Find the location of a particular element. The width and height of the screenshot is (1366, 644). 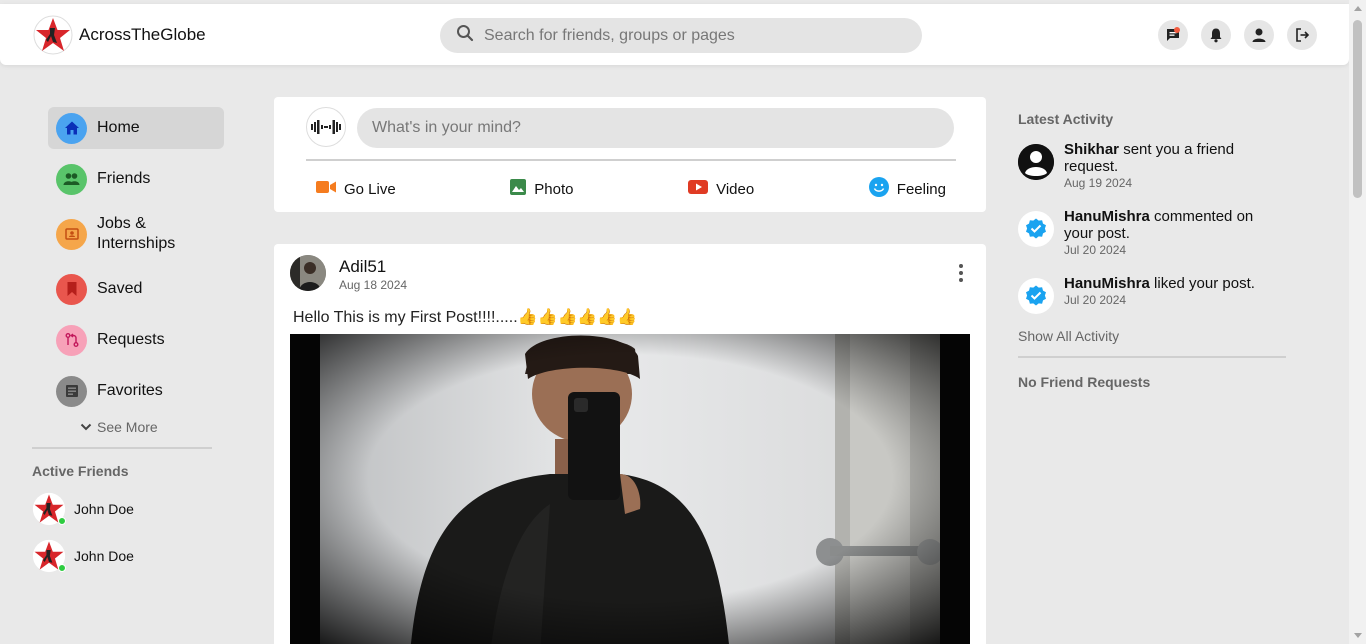

sidebar-item-favorites: Favorites is located at coordinates (136, 391).